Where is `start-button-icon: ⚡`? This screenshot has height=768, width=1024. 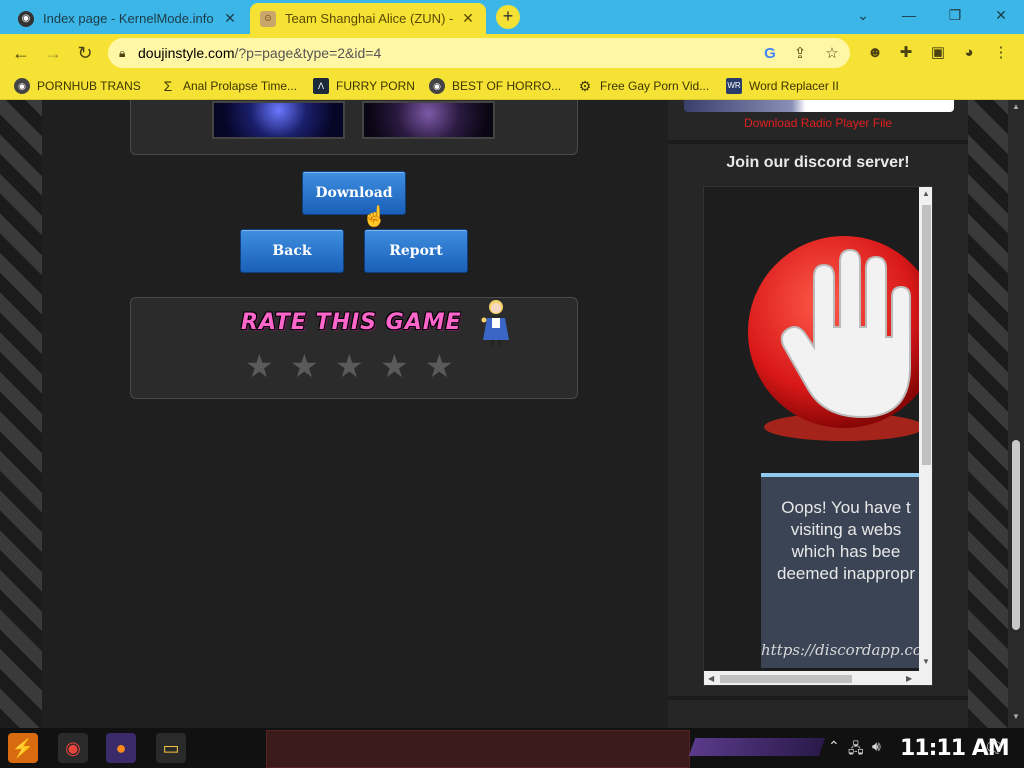
start-button-icon: ⚡ is located at coordinates (23, 748).